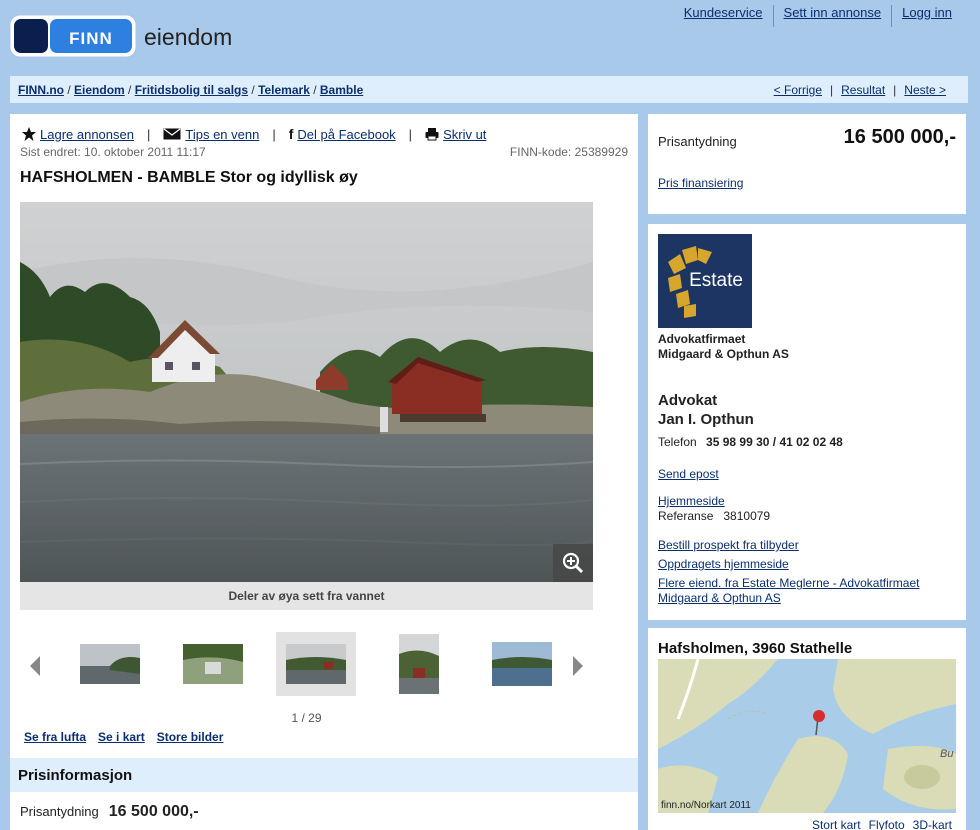 The height and width of the screenshot is (830, 980). What do you see at coordinates (222, 134) in the screenshot?
I see `tip-friend-link: Tips en venn` at bounding box center [222, 134].